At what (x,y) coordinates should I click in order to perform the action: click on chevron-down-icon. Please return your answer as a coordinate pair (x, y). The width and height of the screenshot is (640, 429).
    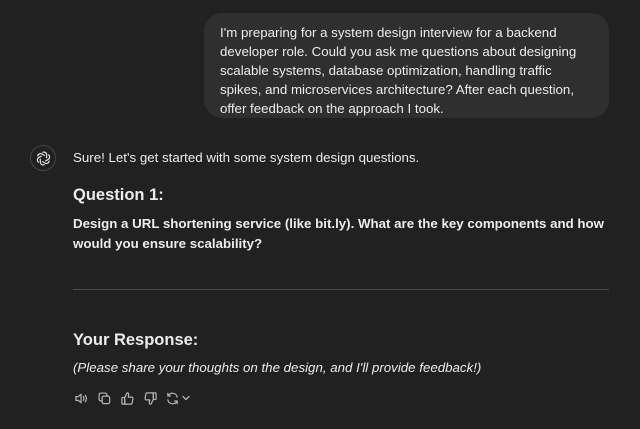
    Looking at the image, I should click on (186, 398).